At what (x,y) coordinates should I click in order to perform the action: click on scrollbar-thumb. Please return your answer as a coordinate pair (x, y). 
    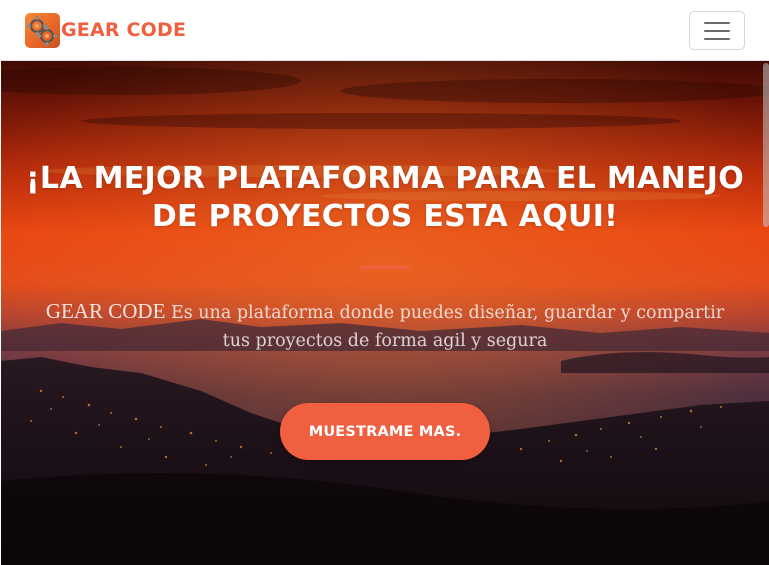
    Looking at the image, I should click on (766, 145).